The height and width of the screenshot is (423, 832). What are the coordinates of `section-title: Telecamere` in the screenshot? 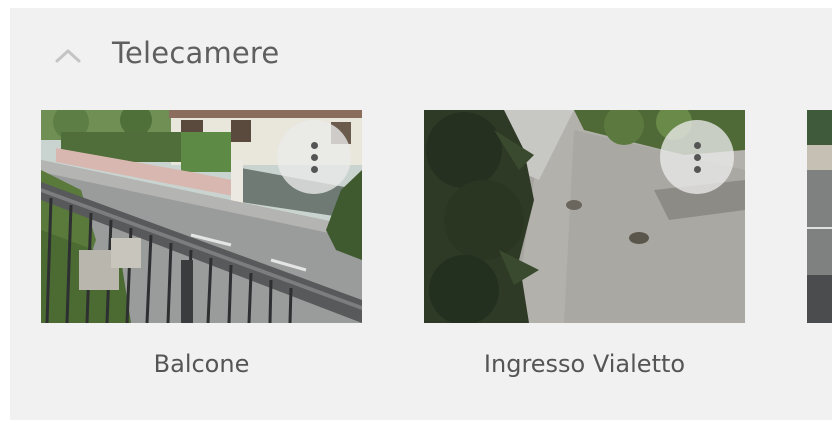 It's located at (196, 53).